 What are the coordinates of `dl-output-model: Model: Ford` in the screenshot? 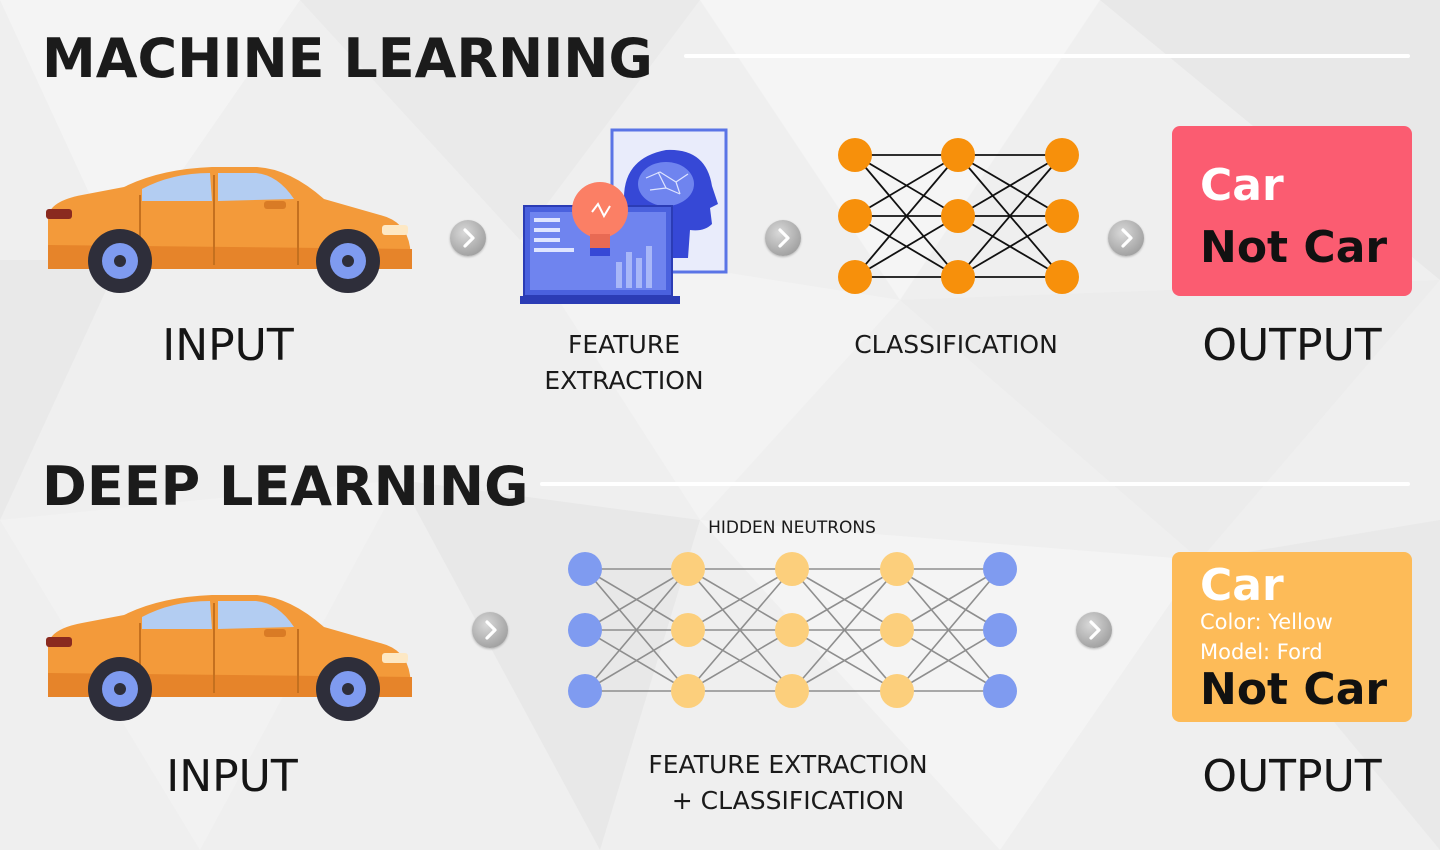 It's located at (1261, 652).